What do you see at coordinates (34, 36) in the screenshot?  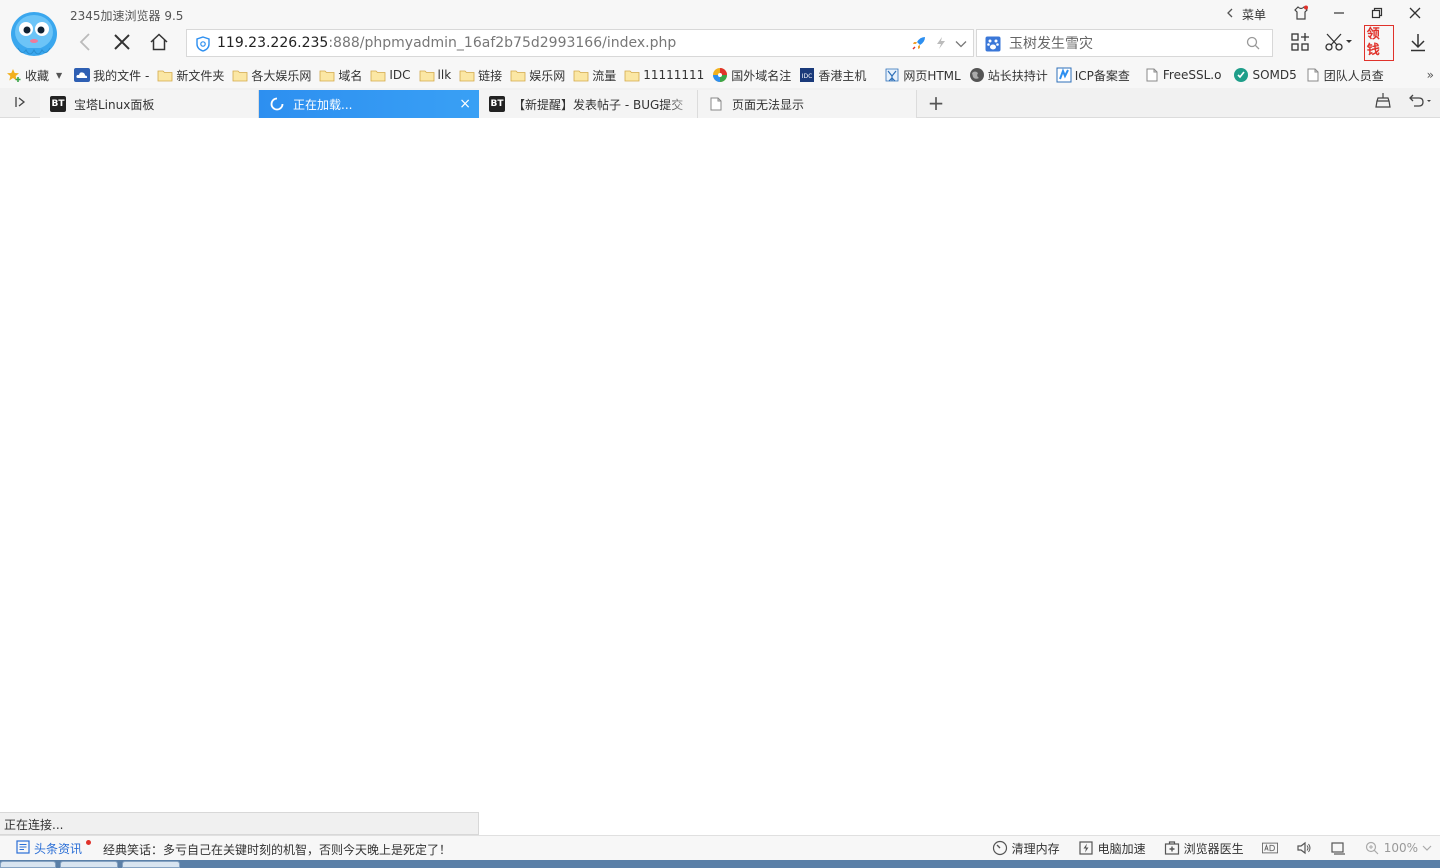 I see `browser-logo-icon` at bounding box center [34, 36].